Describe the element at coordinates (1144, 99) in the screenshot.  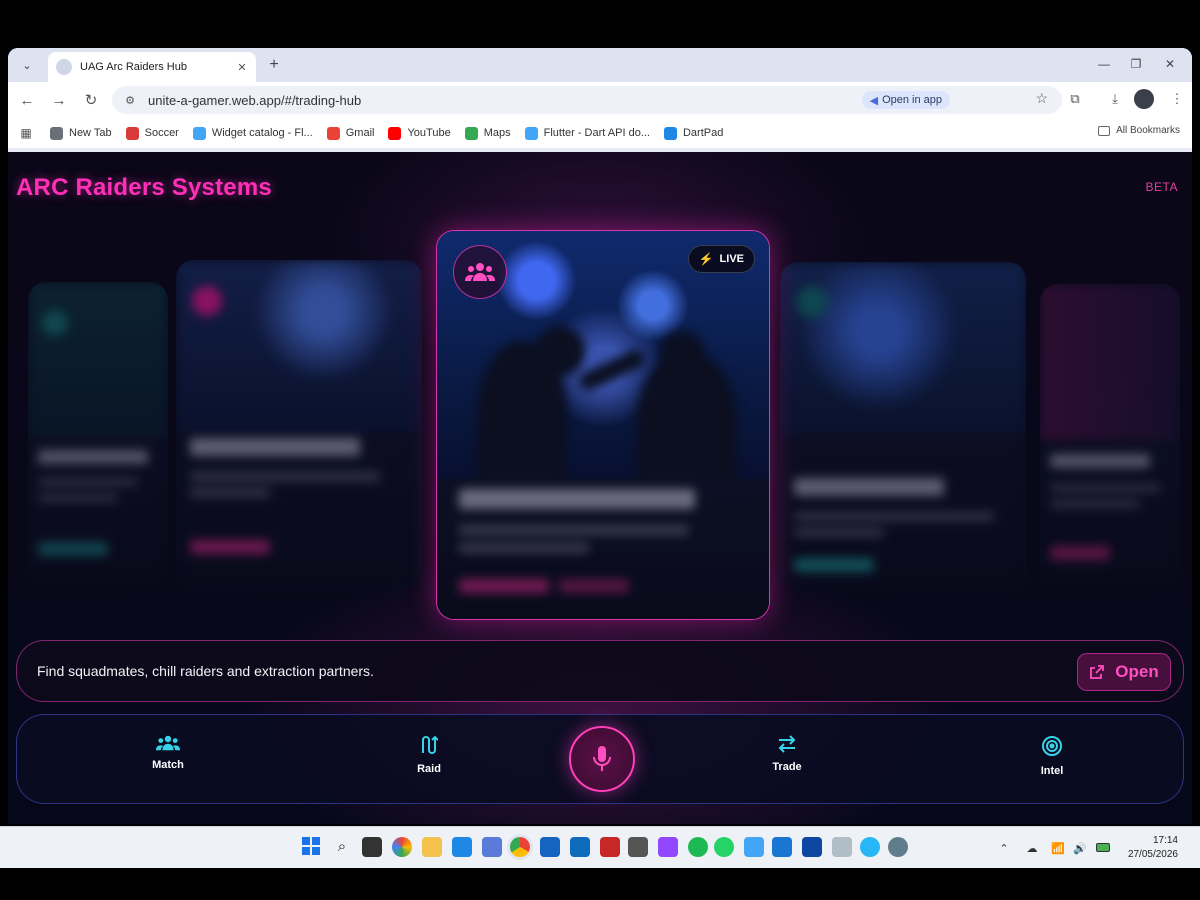
I see `profile-avatar` at that location.